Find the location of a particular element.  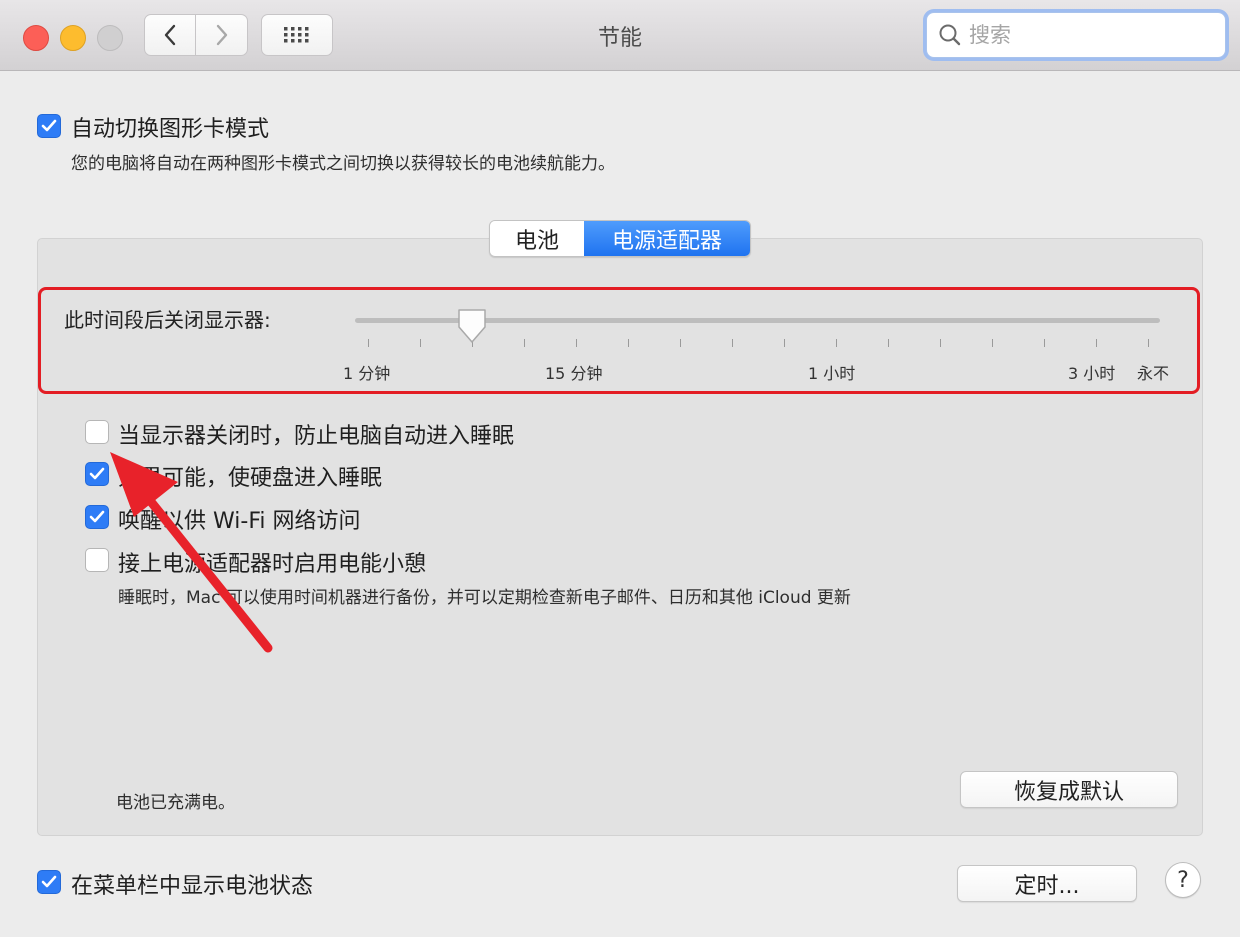

power-nap-checkbox is located at coordinates (97, 560).